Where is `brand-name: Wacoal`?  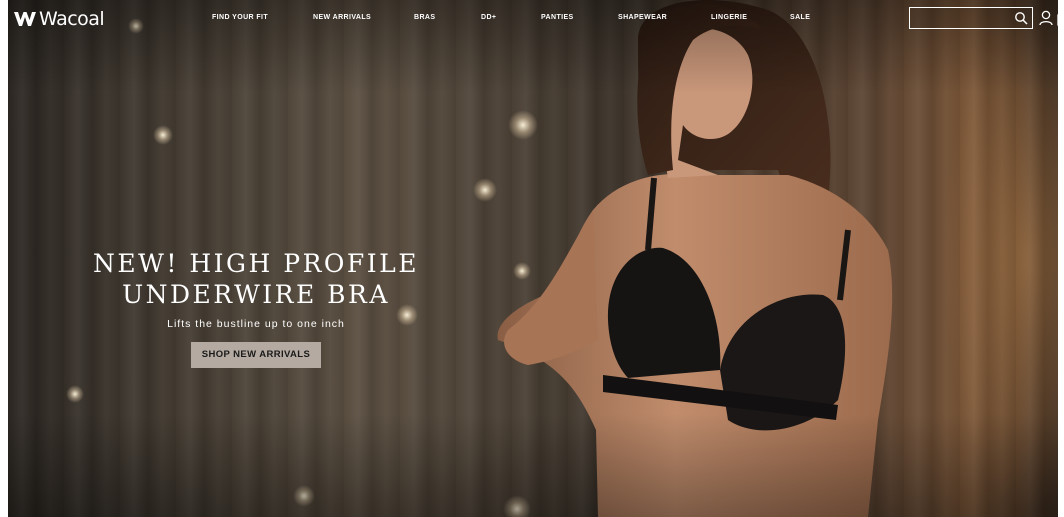
brand-name: Wacoal is located at coordinates (72, 19).